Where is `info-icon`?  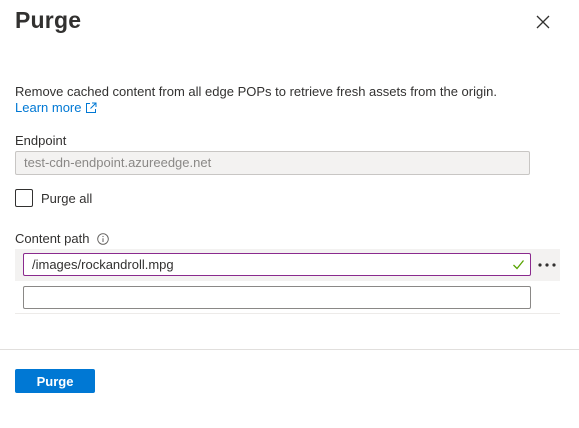
info-icon is located at coordinates (103, 238).